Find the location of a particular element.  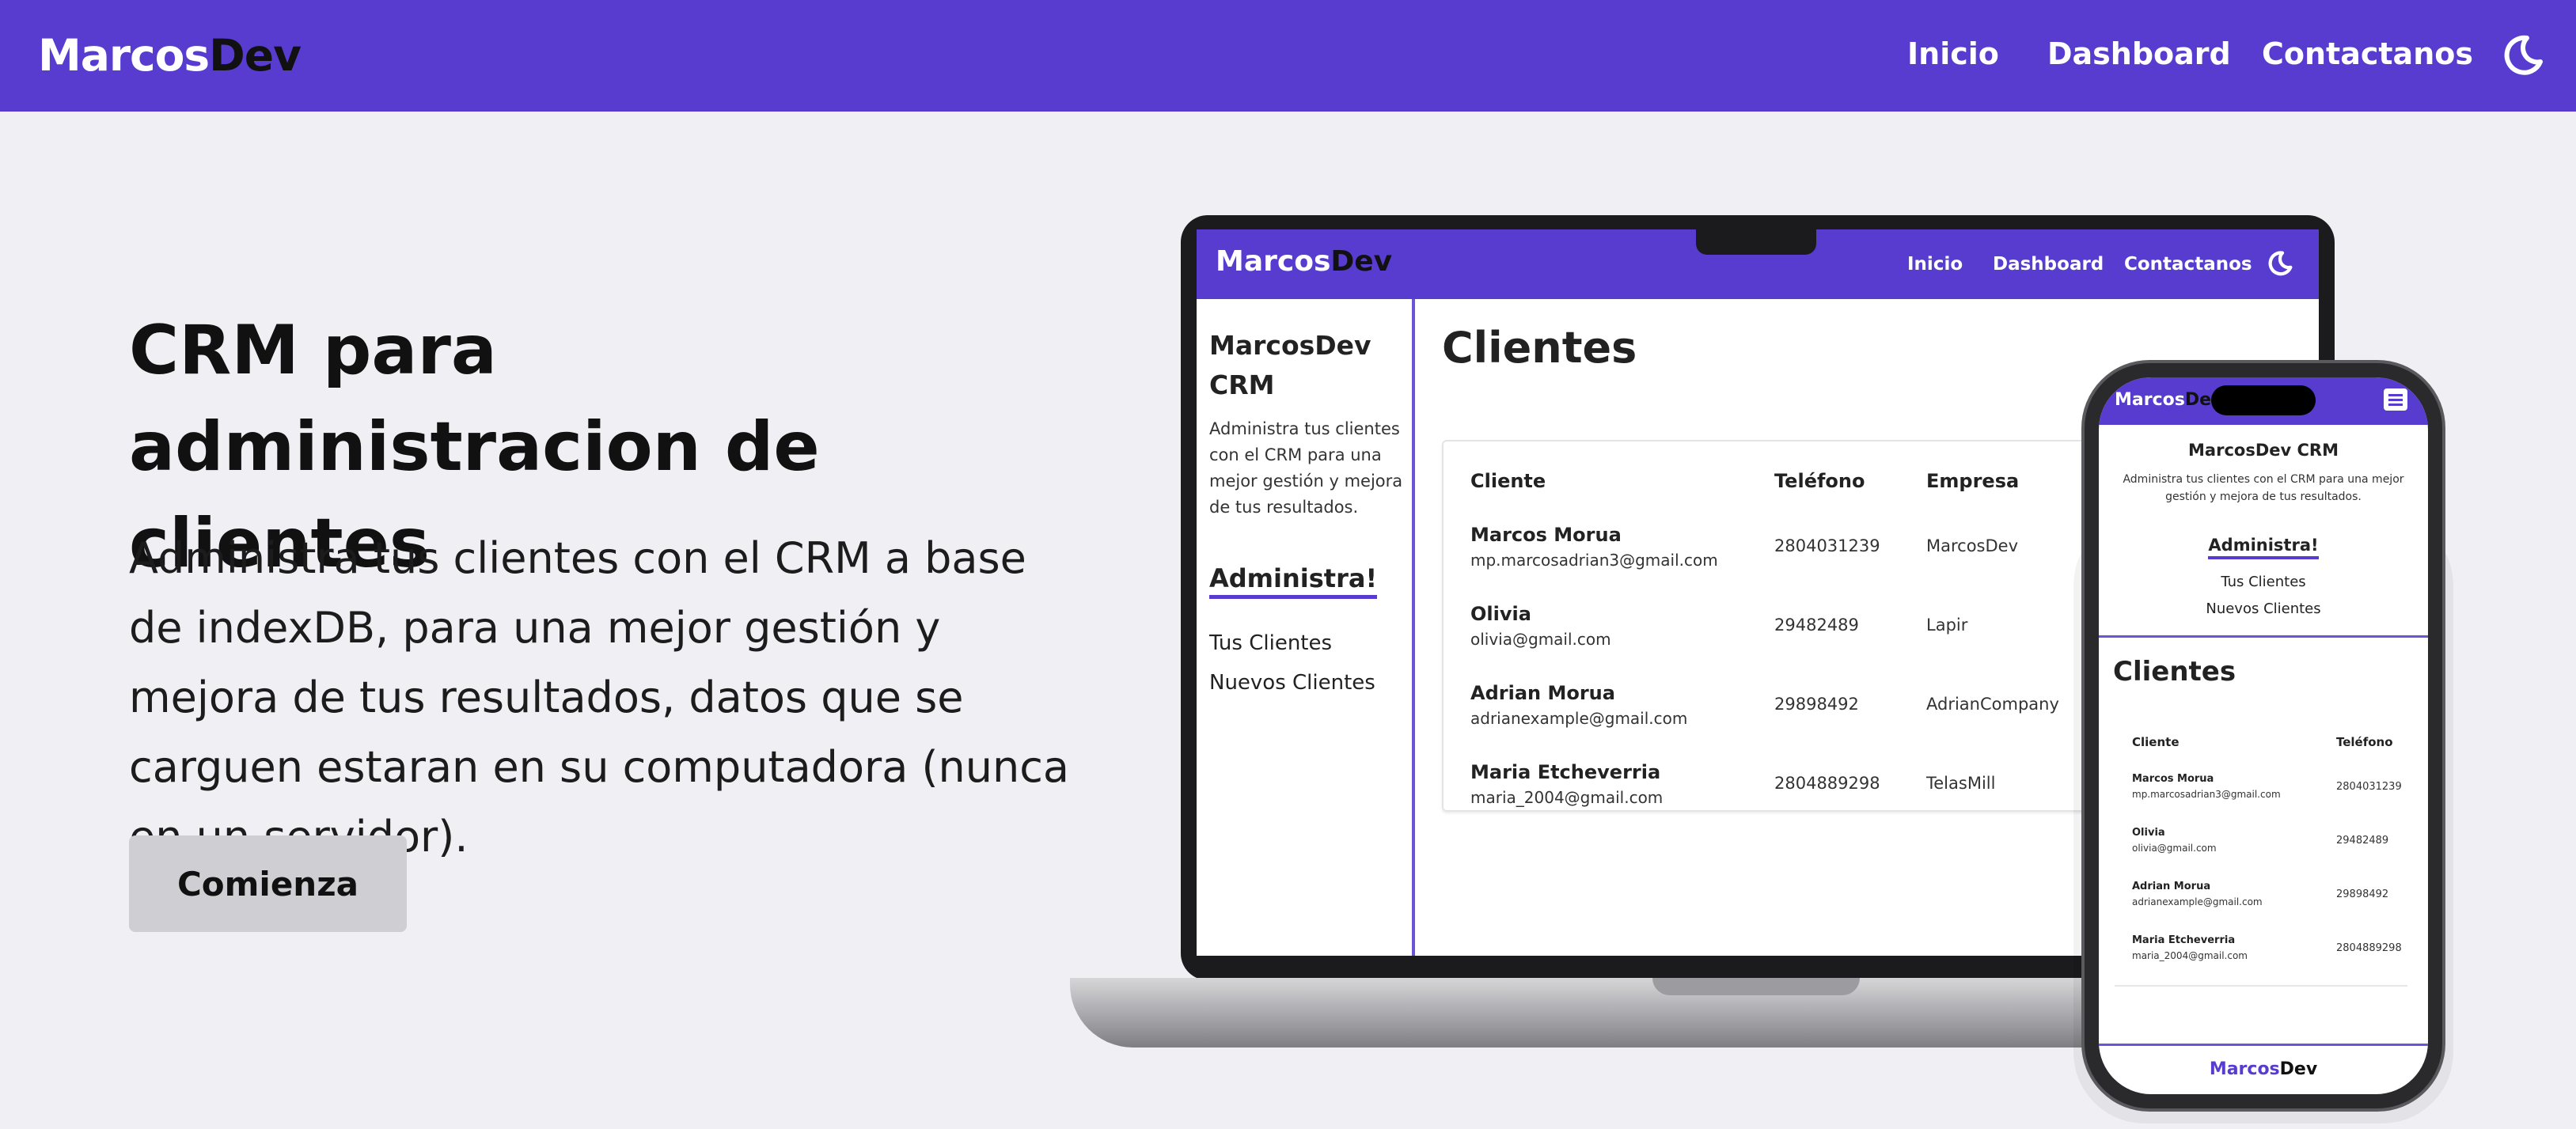

laptop-header-empresa: Empresa is located at coordinates (1973, 481).